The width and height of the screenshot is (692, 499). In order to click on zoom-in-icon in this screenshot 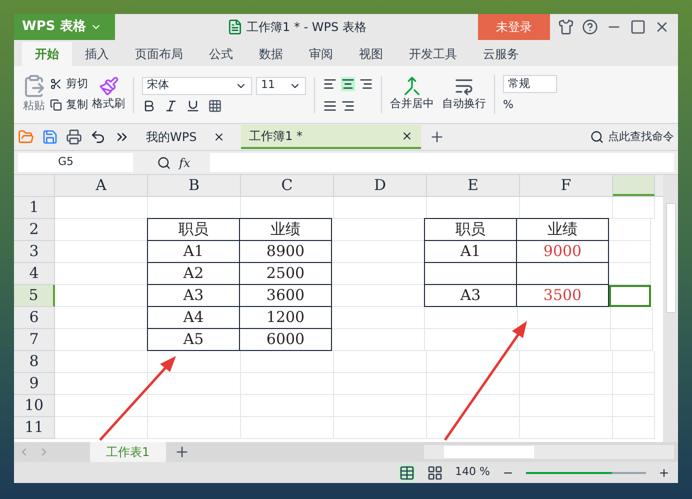, I will do `click(664, 472)`.